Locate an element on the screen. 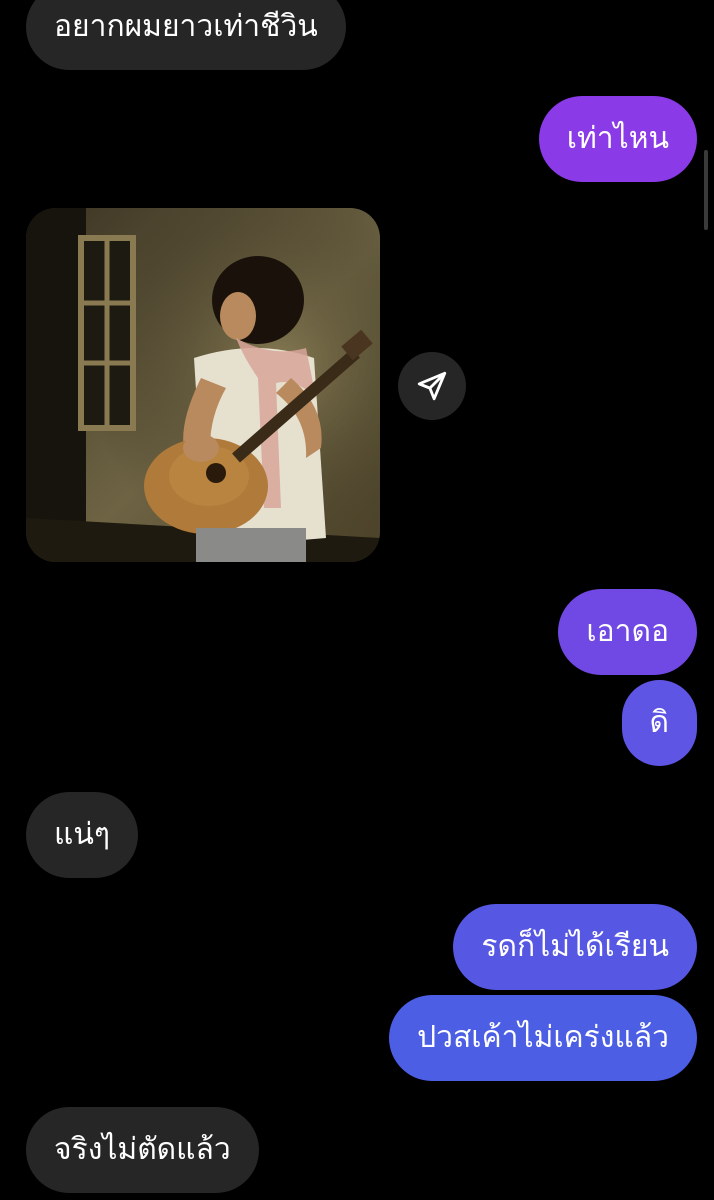 Image resolution: width=714 pixels, height=1200 pixels. message-bubble-outgoing: เท่าไหน is located at coordinates (617, 139).